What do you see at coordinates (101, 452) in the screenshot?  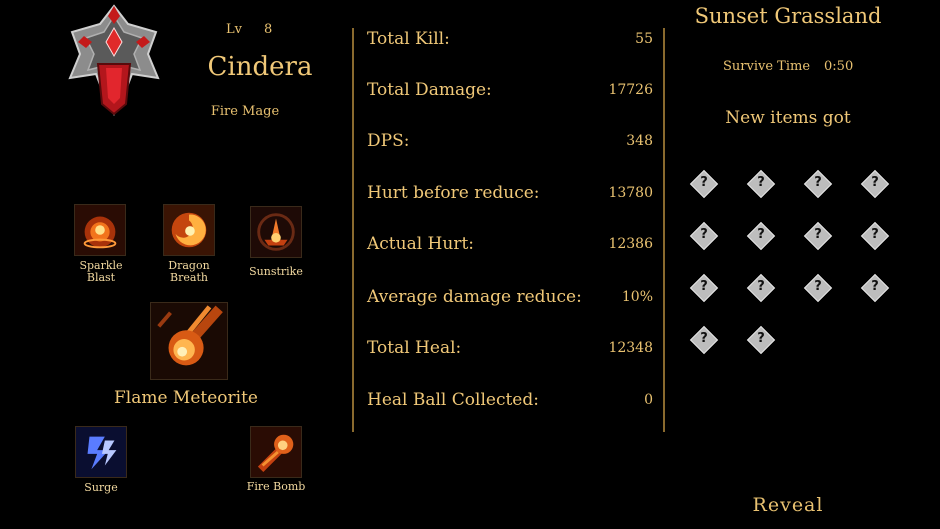 I see `skill-surge-icon` at bounding box center [101, 452].